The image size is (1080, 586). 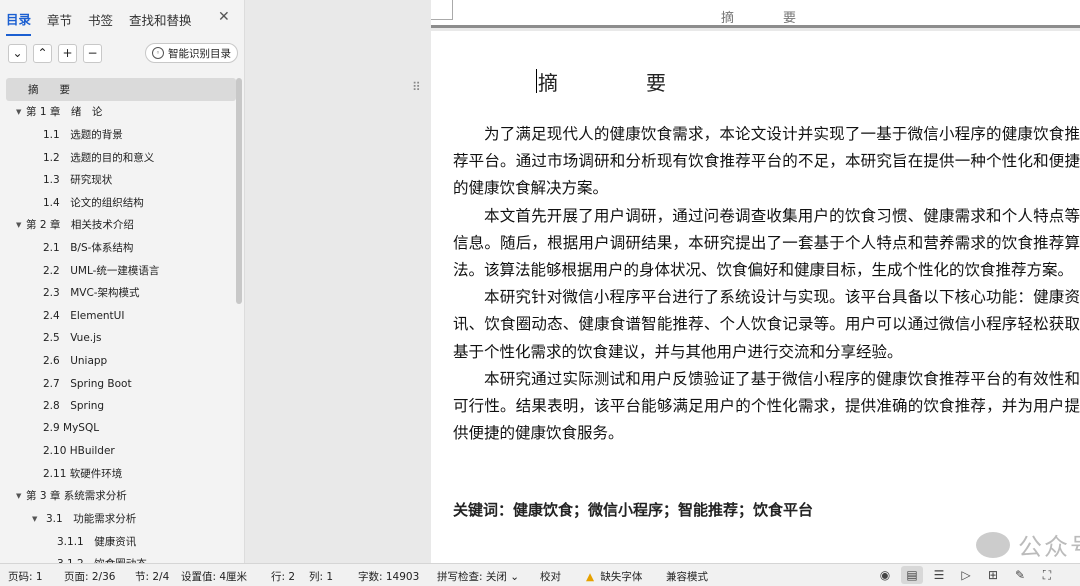 I want to click on tab-find-replace: 查找和替换, so click(x=160, y=18).